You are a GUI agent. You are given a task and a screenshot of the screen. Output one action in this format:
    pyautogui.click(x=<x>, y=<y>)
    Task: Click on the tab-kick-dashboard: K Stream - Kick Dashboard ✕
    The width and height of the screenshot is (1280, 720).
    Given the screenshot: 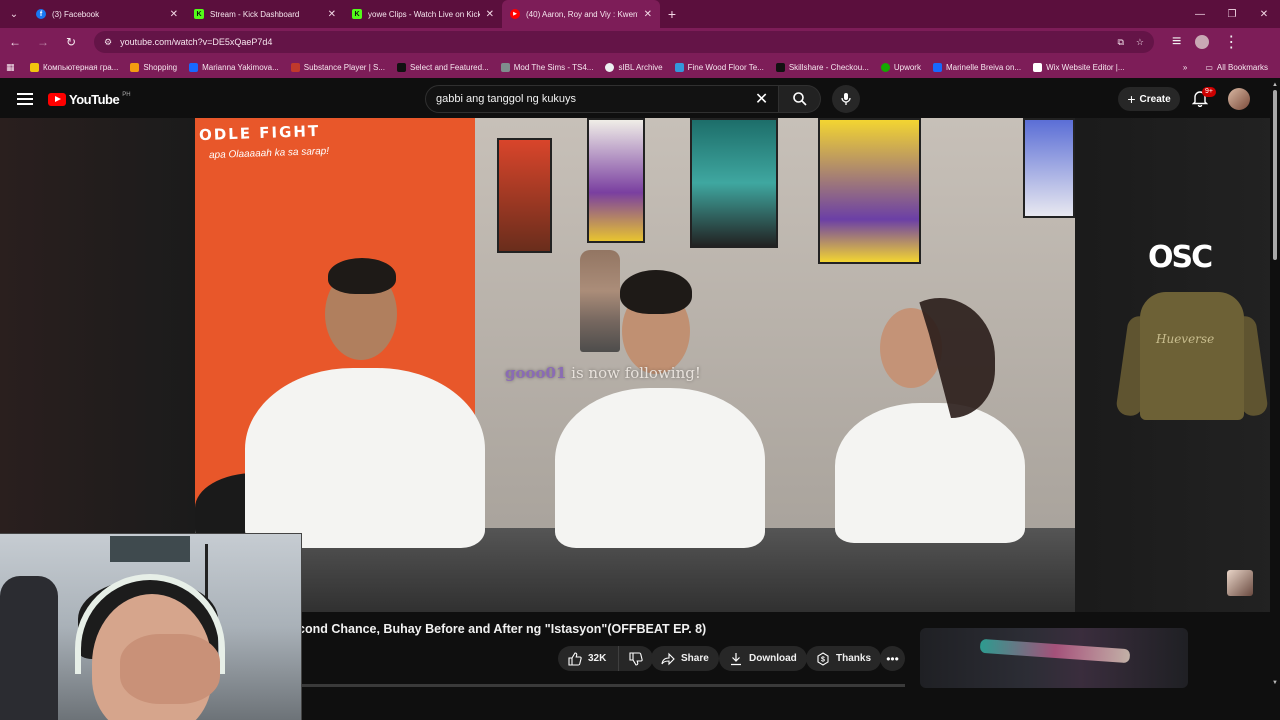 What is the action you would take?
    pyautogui.click(x=265, y=14)
    